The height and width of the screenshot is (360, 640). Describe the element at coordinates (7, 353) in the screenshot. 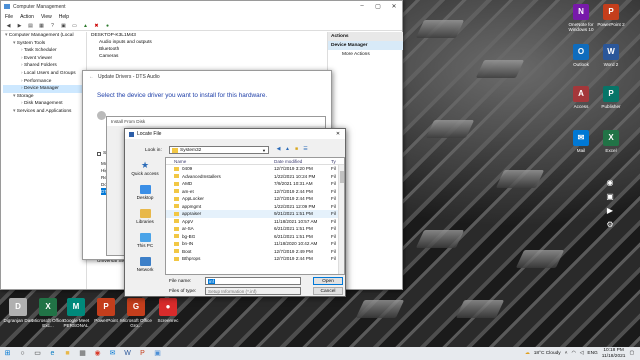

I see `start-icon: ⊞` at that location.